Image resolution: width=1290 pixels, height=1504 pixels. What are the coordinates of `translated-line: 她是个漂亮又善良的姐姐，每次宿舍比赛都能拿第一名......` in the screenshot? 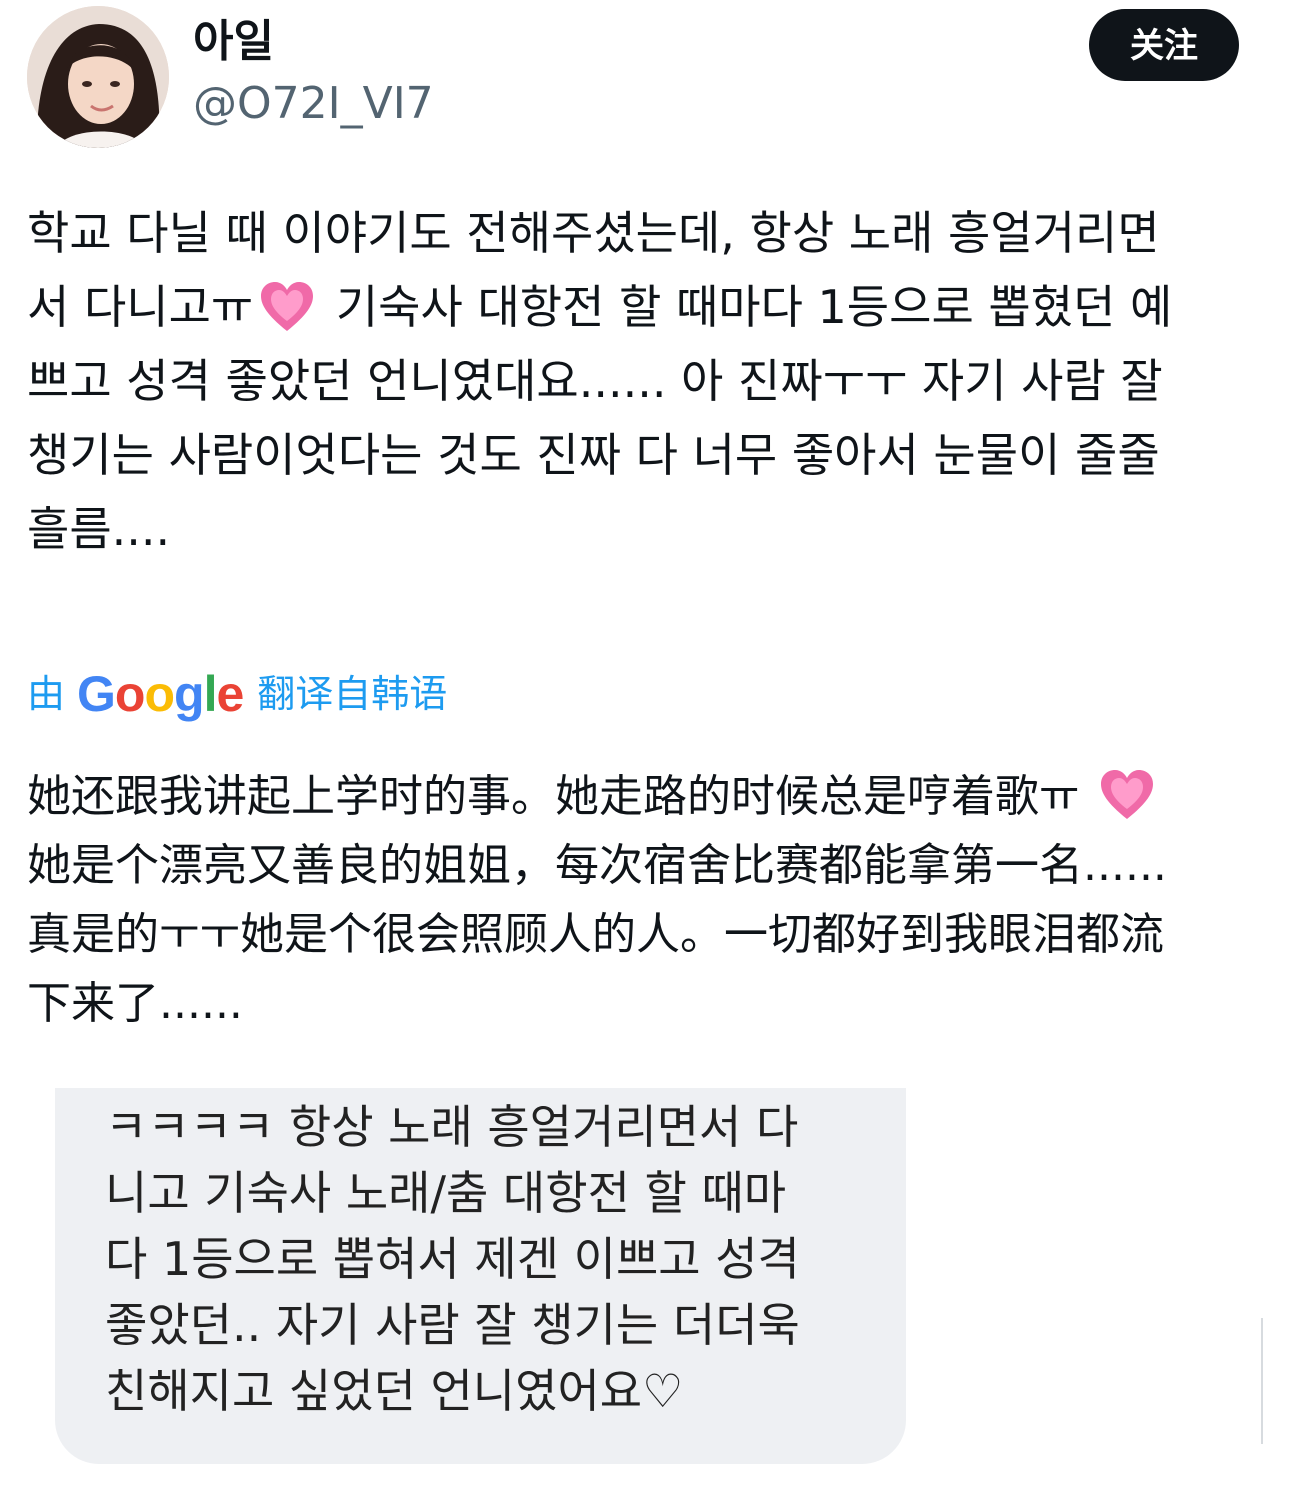 It's located at (597, 865).